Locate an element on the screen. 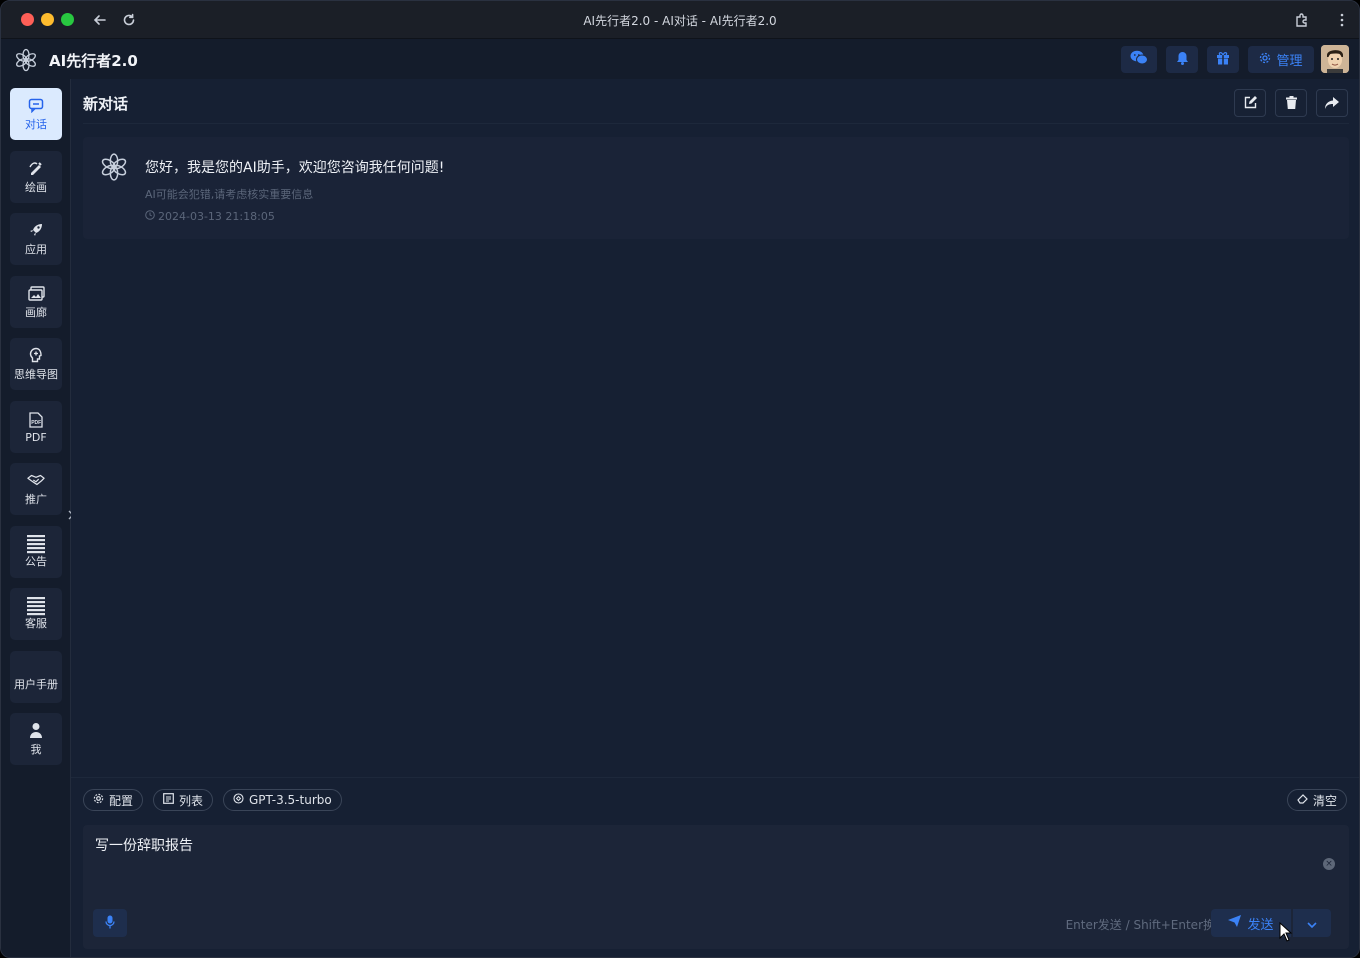 The height and width of the screenshot is (958, 1360). sidebar-item-label: 绘画 is located at coordinates (36, 187).